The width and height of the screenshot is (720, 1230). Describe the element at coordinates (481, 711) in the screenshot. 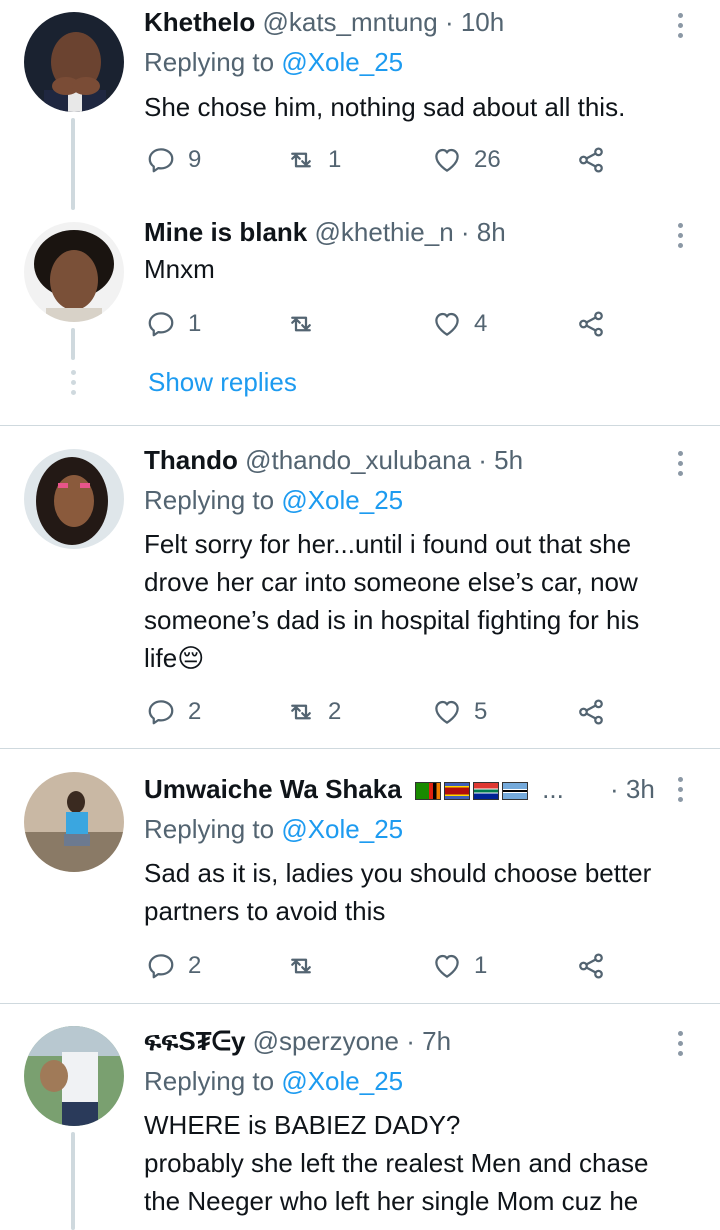

I see `like-count: 5` at that location.